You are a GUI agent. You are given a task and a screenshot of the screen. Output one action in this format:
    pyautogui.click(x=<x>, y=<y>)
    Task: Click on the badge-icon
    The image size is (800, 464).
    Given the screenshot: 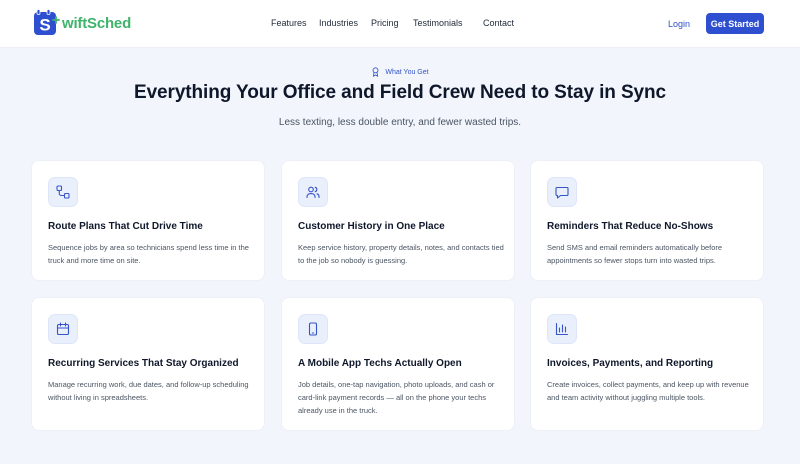 What is the action you would take?
    pyautogui.click(x=375, y=72)
    